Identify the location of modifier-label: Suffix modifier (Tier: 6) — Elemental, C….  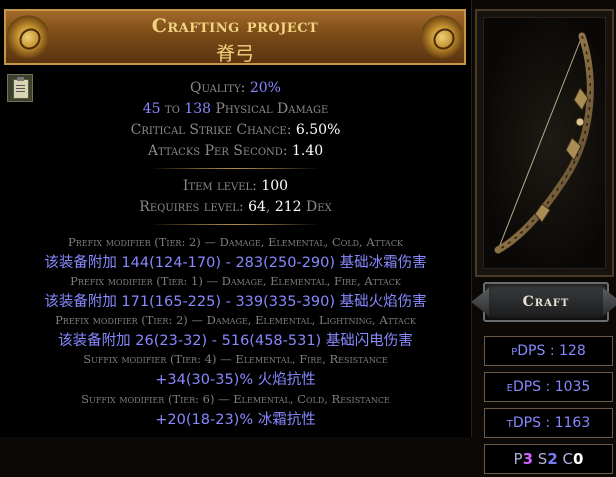
(235, 399).